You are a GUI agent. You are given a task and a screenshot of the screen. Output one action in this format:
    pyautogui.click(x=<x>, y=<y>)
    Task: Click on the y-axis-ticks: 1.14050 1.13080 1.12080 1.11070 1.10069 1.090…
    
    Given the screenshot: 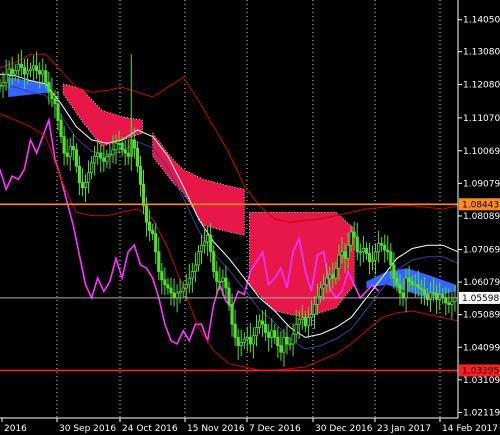 What is the action you would take?
    pyautogui.click(x=479, y=217)
    